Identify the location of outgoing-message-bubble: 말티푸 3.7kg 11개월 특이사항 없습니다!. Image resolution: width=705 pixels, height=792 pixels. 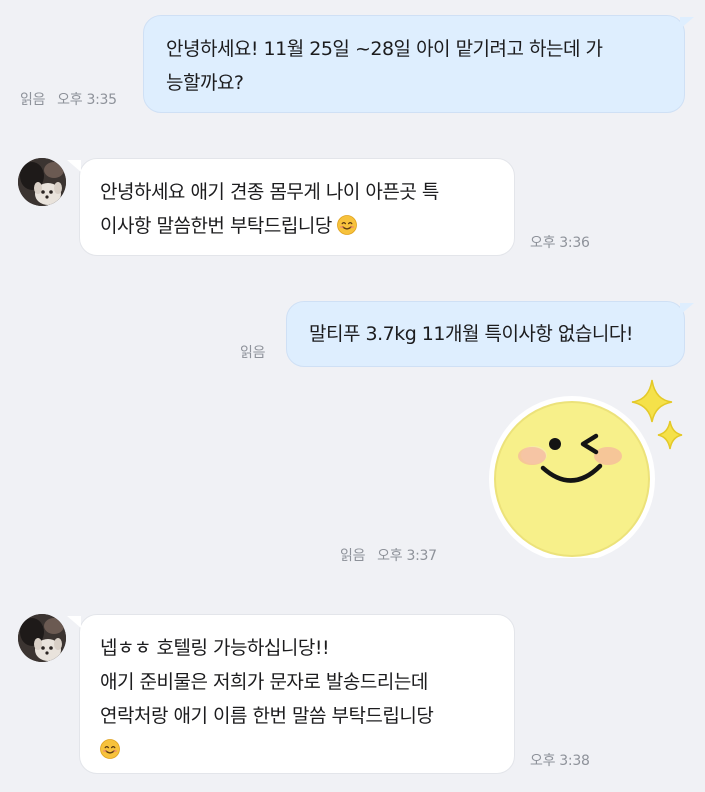
(485, 334).